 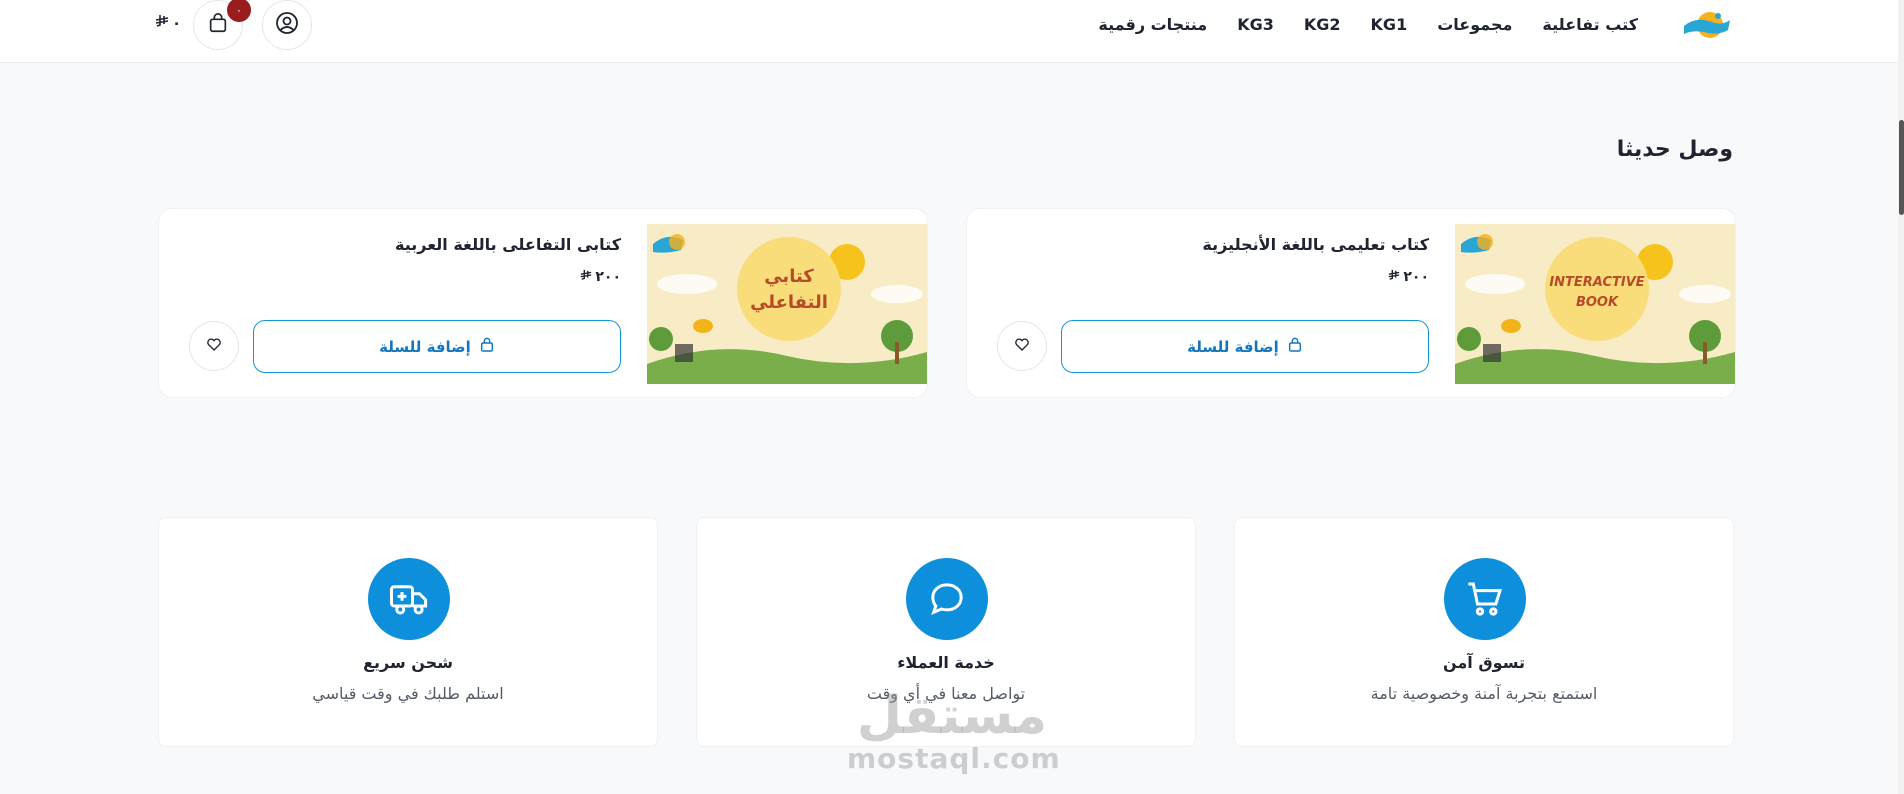 What do you see at coordinates (1596, 282) in the screenshot?
I see `cover-text-line1: INTERACTIVE` at bounding box center [1596, 282].